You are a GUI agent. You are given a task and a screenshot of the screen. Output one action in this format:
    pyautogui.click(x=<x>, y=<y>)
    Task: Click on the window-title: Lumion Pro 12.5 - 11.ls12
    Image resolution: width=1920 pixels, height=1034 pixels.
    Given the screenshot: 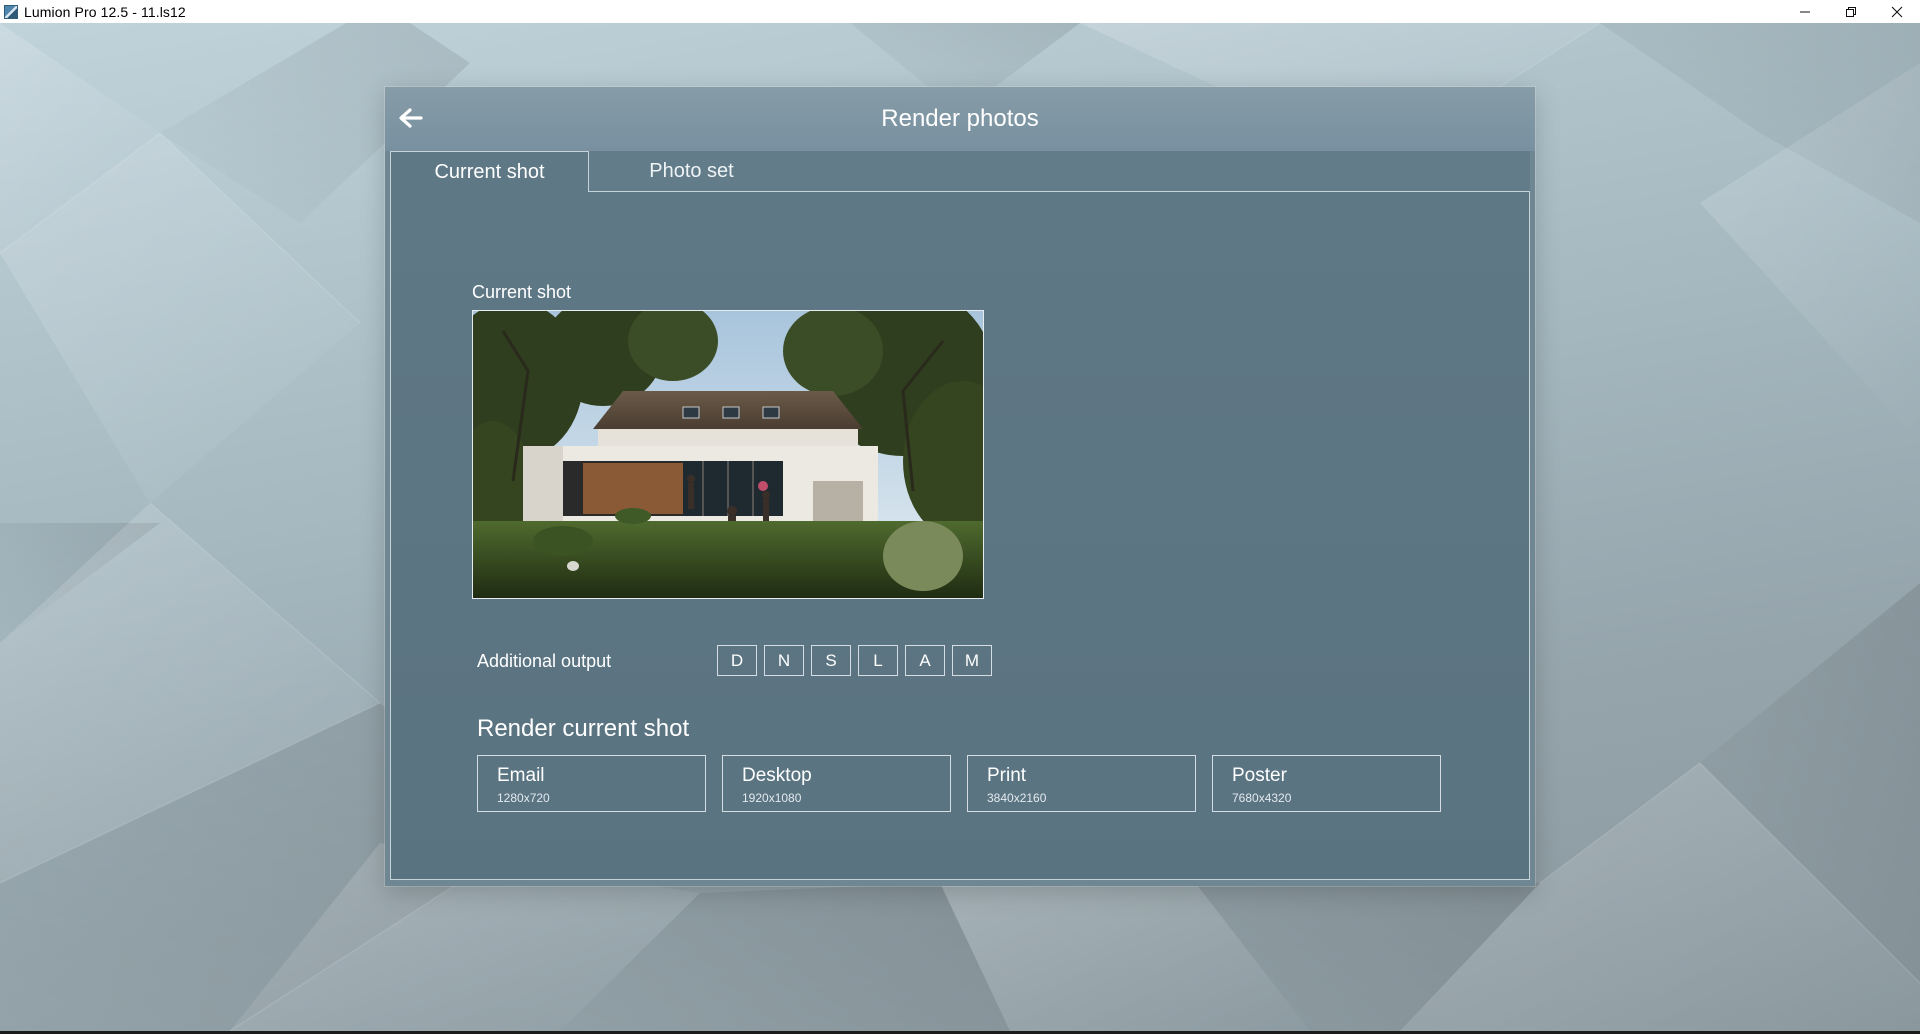 What is the action you would take?
    pyautogui.click(x=105, y=11)
    